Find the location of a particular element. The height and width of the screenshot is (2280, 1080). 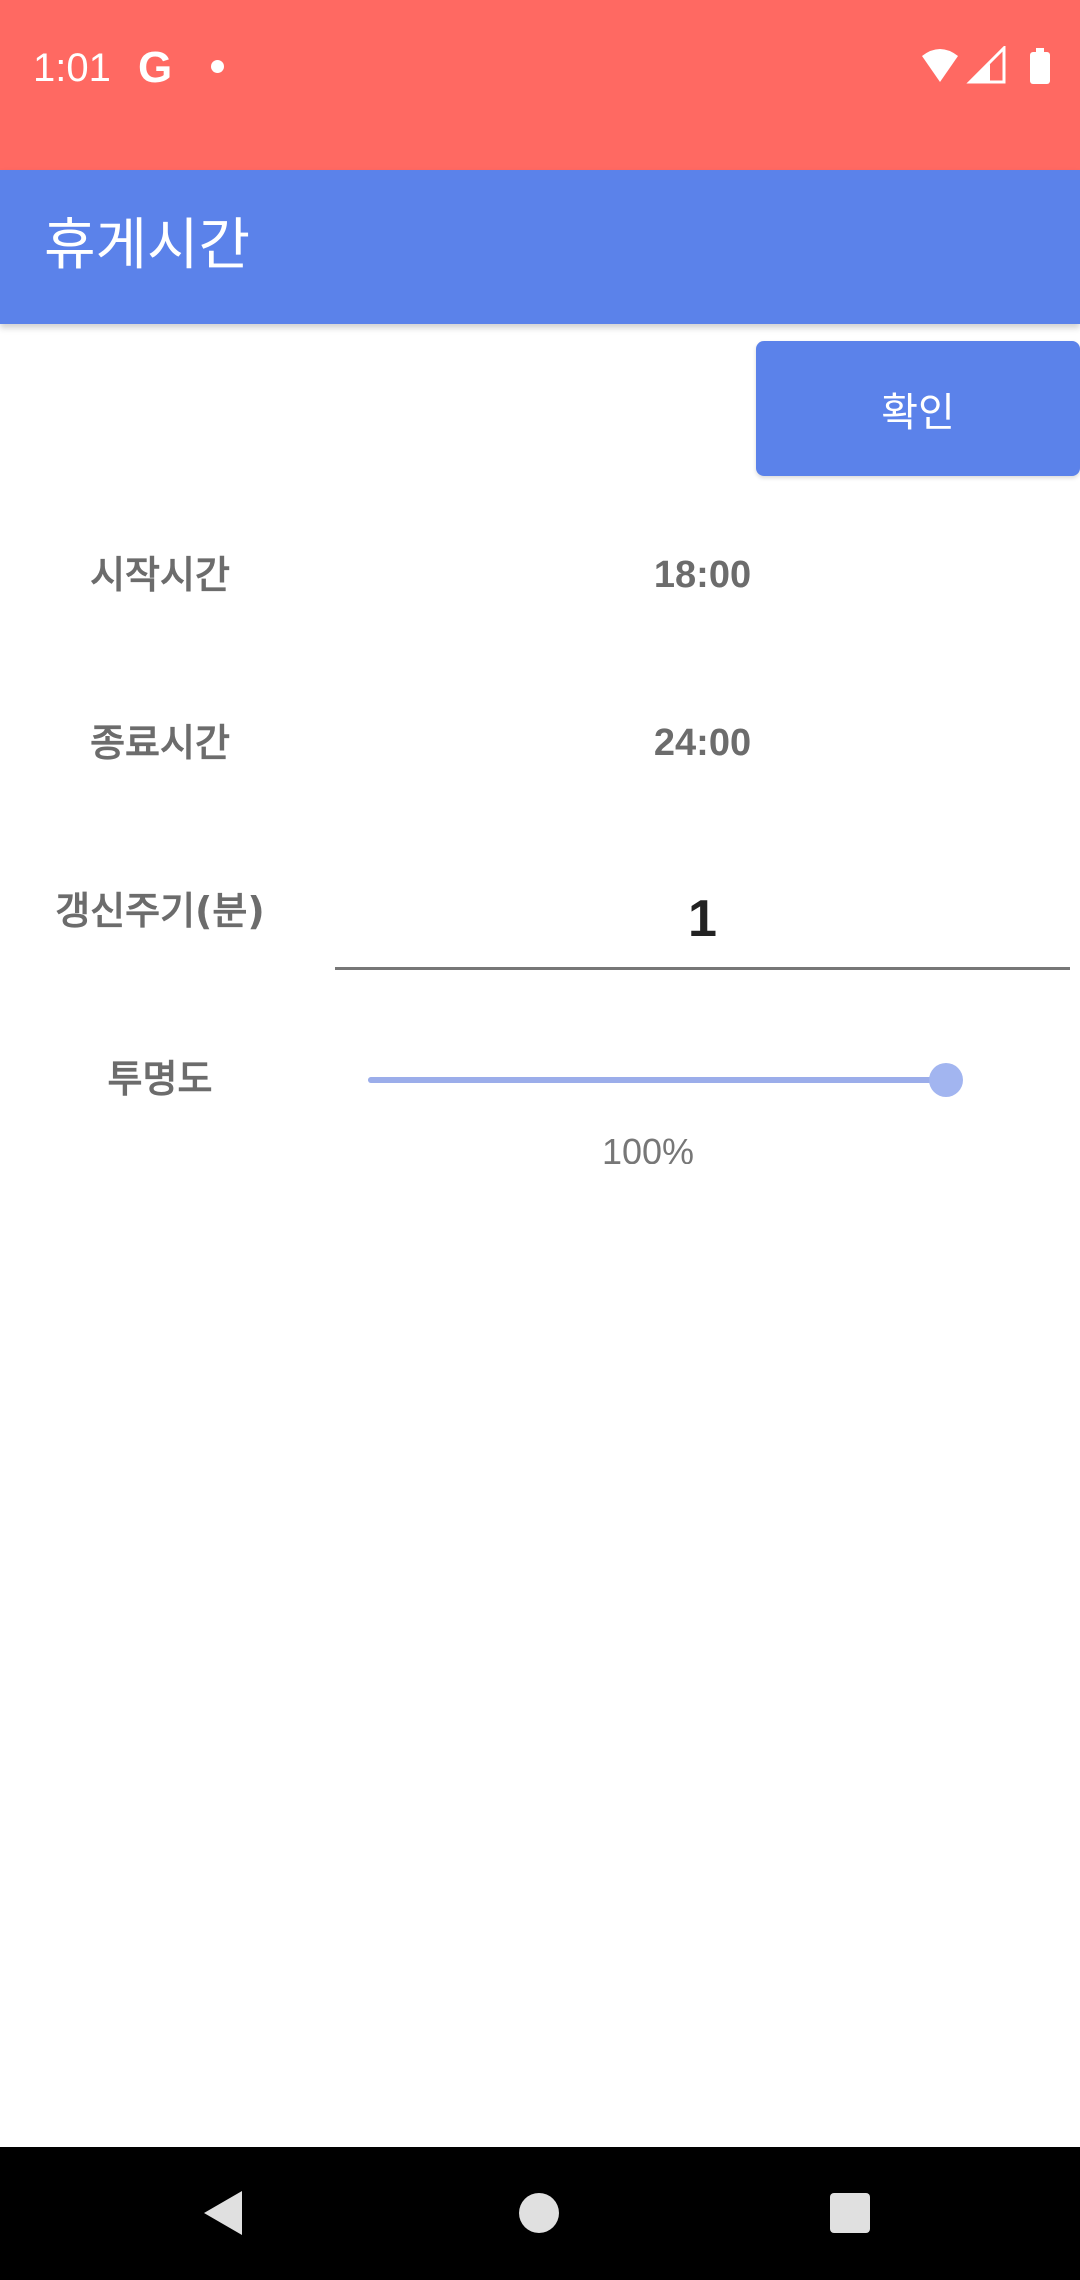

wifi-icon is located at coordinates (940, 65).